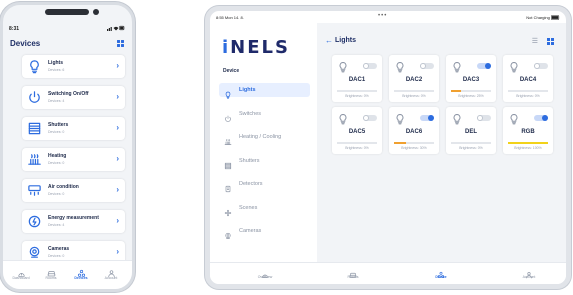  What do you see at coordinates (264, 91) in the screenshot?
I see `sidebar-item-lights: Lights` at bounding box center [264, 91].